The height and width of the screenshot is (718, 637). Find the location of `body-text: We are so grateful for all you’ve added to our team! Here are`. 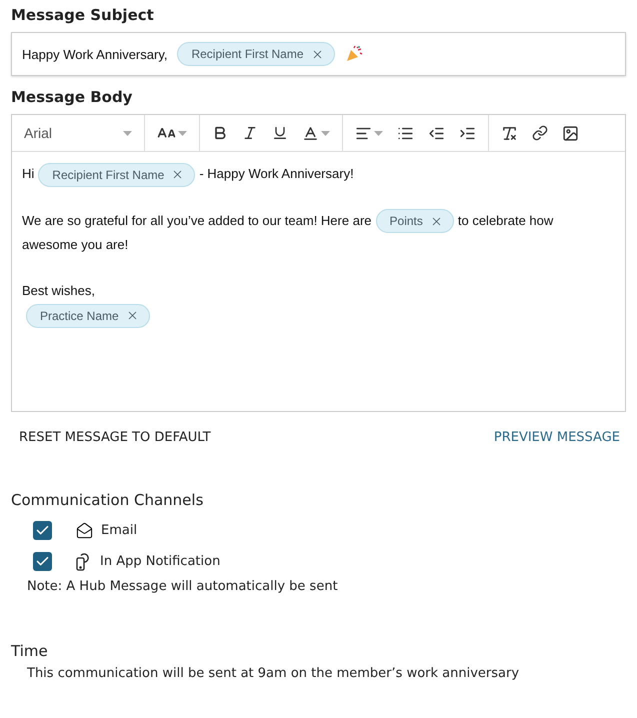

body-text: We are so grateful for all you’ve added to our team! Here are is located at coordinates (197, 220).